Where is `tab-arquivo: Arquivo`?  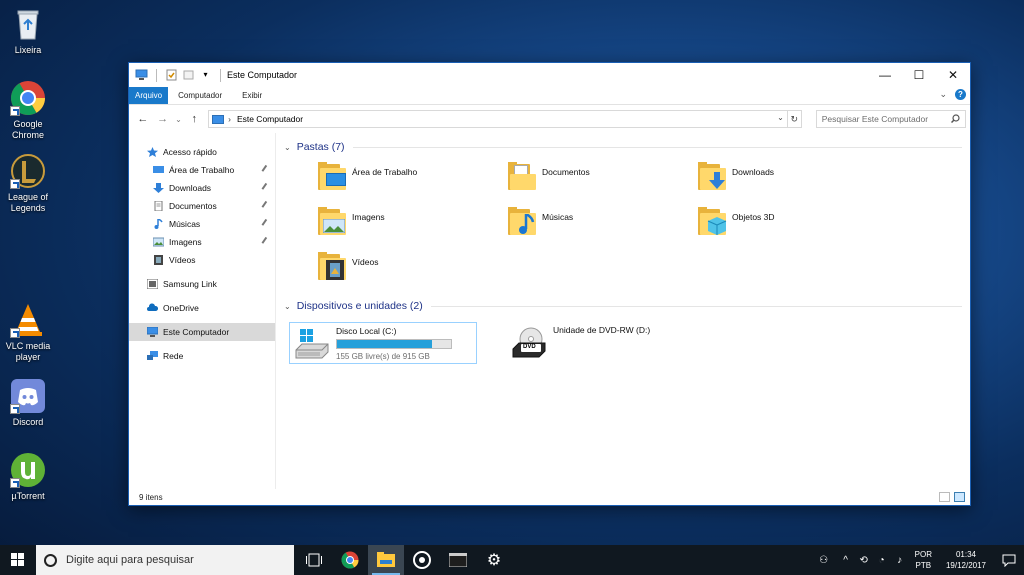 tab-arquivo: Arquivo is located at coordinates (149, 95).